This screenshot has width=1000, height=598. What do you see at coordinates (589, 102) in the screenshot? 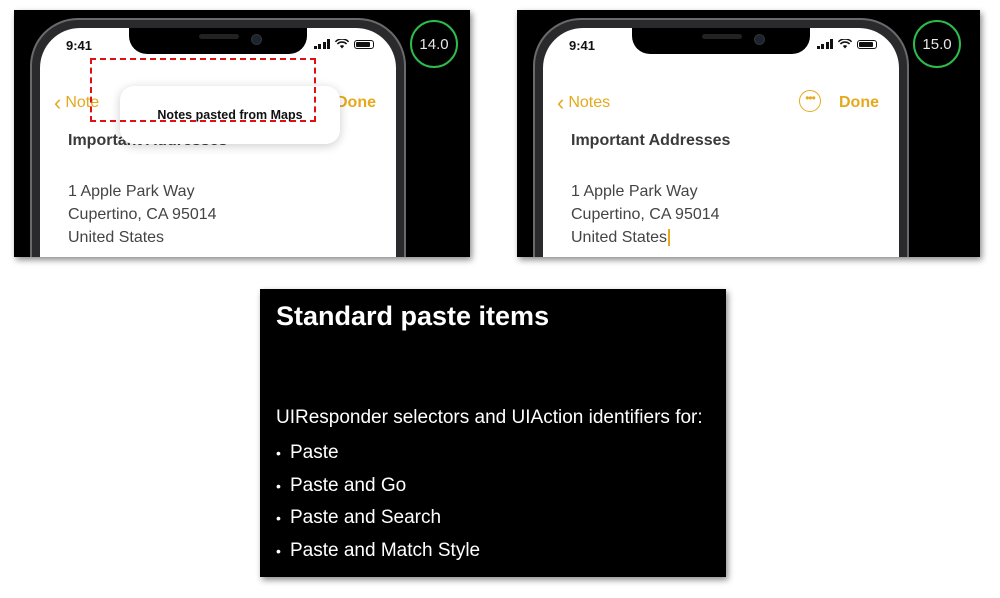
I see `back-label: Notes` at bounding box center [589, 102].